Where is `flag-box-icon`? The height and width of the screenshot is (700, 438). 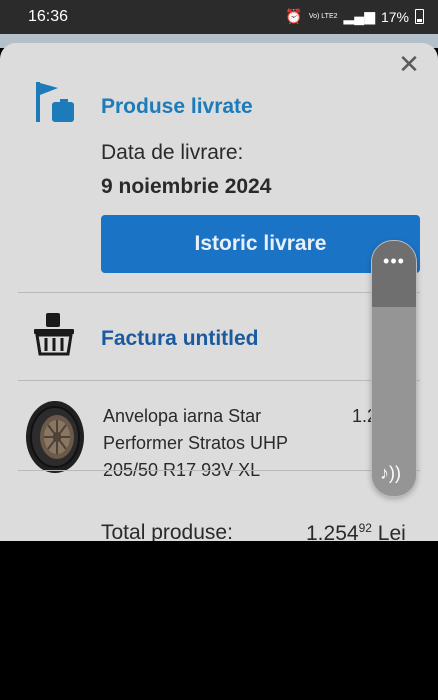
flag-box-icon is located at coordinates (55, 102).